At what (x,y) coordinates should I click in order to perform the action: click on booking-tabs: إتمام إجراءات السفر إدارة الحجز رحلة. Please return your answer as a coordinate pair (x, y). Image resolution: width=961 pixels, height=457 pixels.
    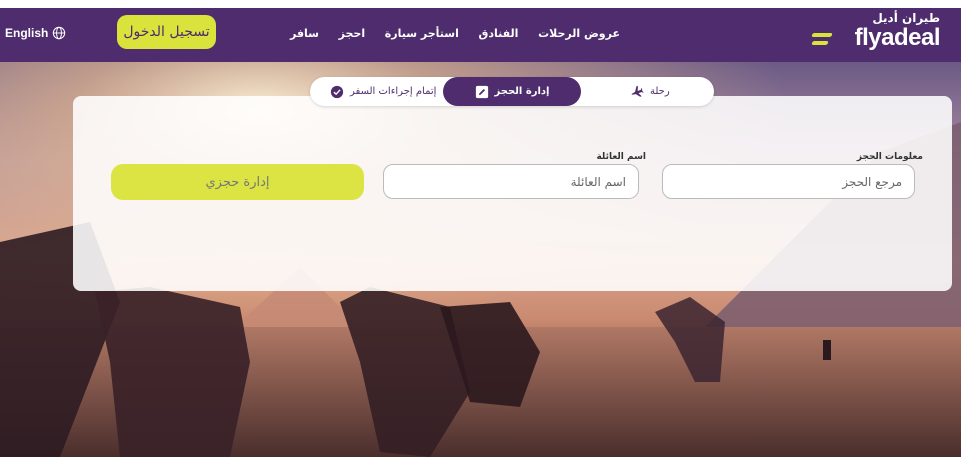
    Looking at the image, I should click on (512, 91).